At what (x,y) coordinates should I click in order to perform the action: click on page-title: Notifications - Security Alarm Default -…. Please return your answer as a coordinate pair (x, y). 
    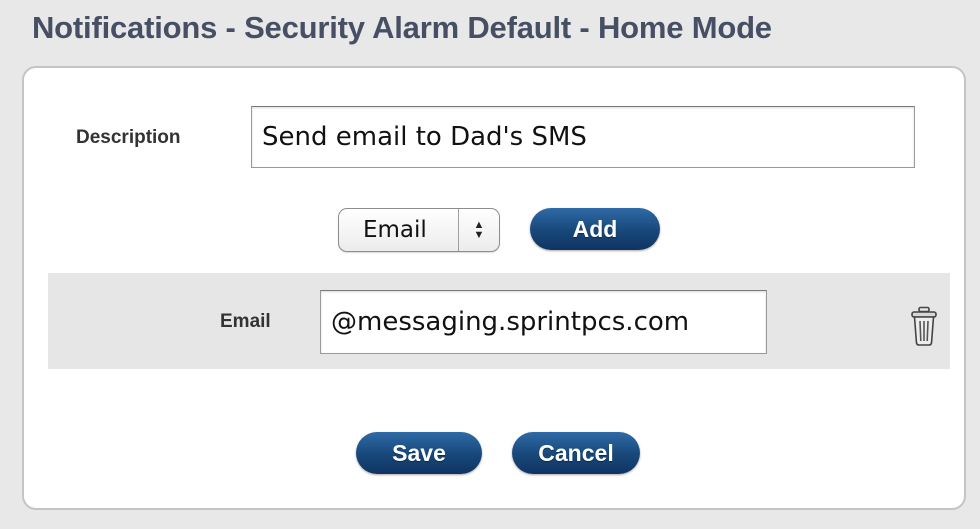
    Looking at the image, I should click on (402, 27).